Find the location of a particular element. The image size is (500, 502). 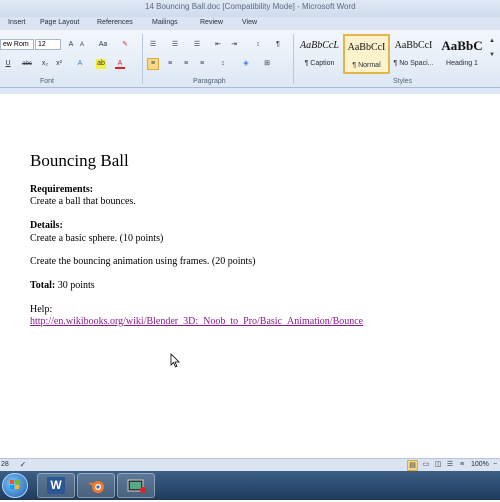

clear-format-icon: ✎ is located at coordinates (125, 45).